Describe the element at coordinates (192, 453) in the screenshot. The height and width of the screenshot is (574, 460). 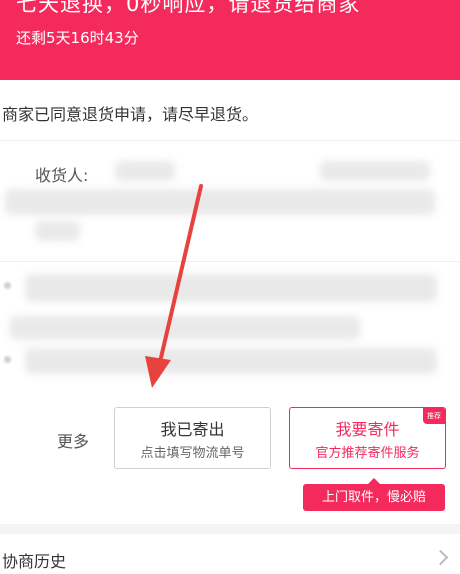
I see `already-shipped-subtitle: 点击填写物流单号` at that location.